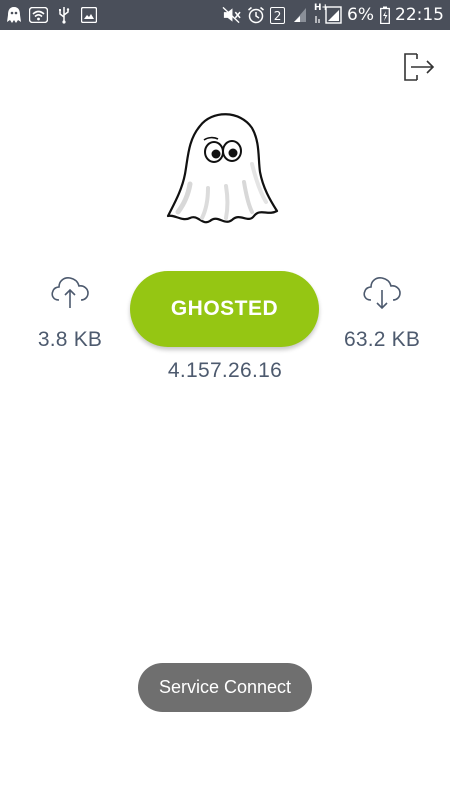 The image size is (450, 800). What do you see at coordinates (299, 15) in the screenshot?
I see `signal-icon` at bounding box center [299, 15].